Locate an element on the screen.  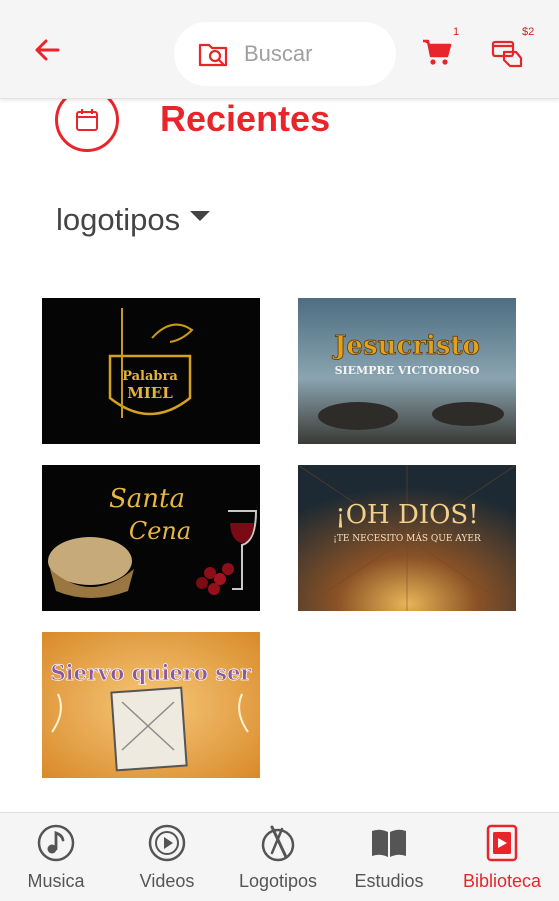
thumbnail-image-1: Palabra MIEL is located at coordinates (151, 371).